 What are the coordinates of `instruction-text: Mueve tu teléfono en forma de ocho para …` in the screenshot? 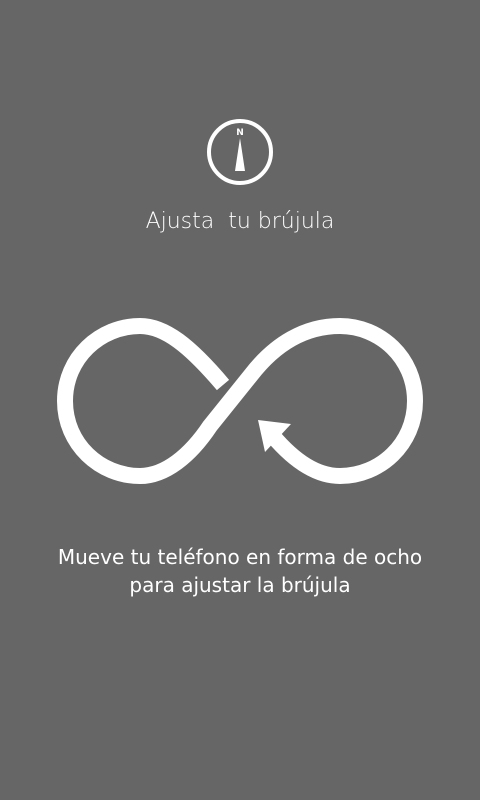 It's located at (240, 571).